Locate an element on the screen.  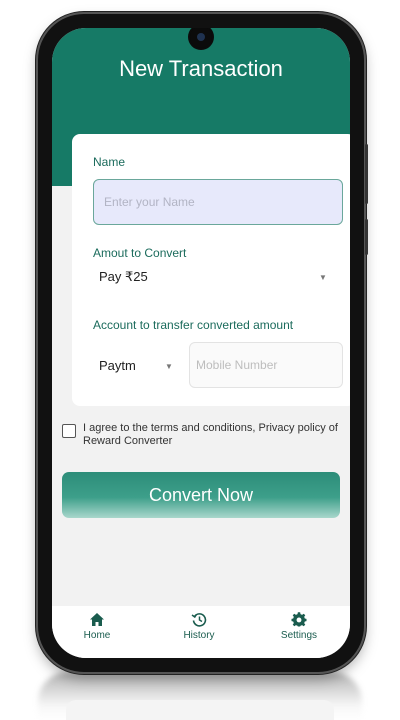
power-button is located at coordinates (366, 237).